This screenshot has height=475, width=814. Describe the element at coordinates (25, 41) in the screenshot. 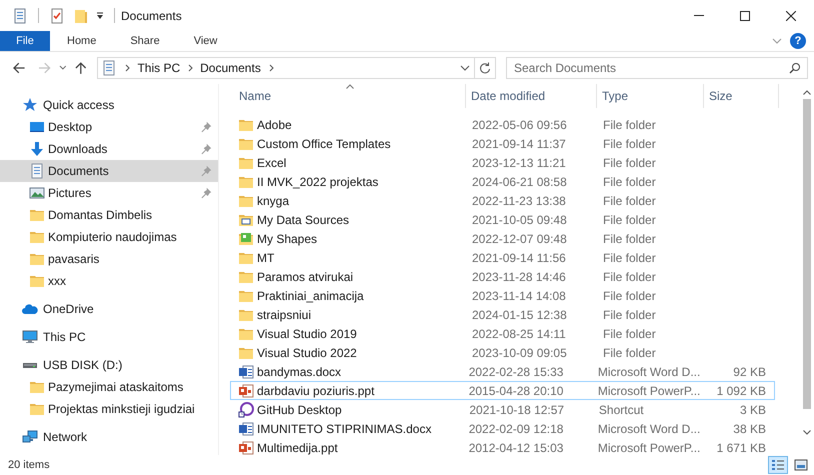

I see `ribbon-tab: File` at that location.